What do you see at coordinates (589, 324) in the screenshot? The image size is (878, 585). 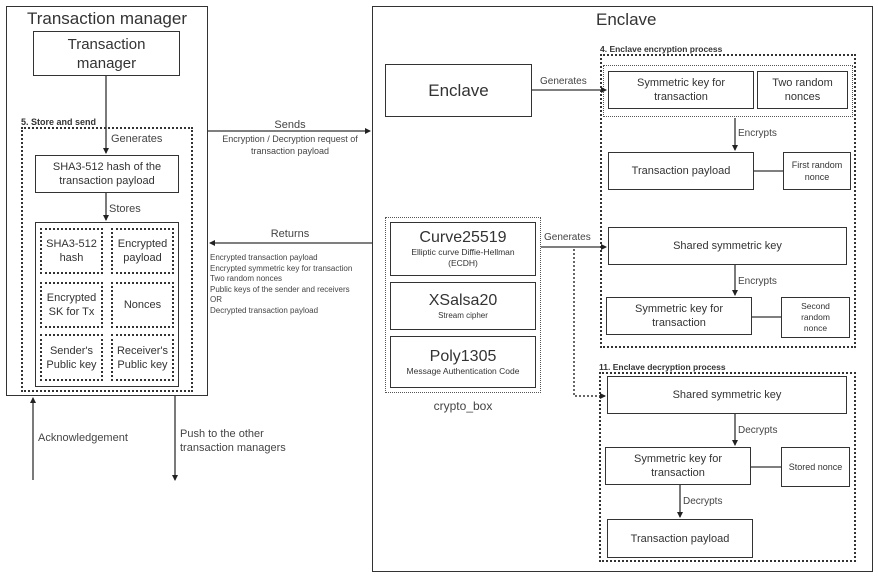 I see `dotted-arrow-crypto-to-decrypt` at bounding box center [589, 324].